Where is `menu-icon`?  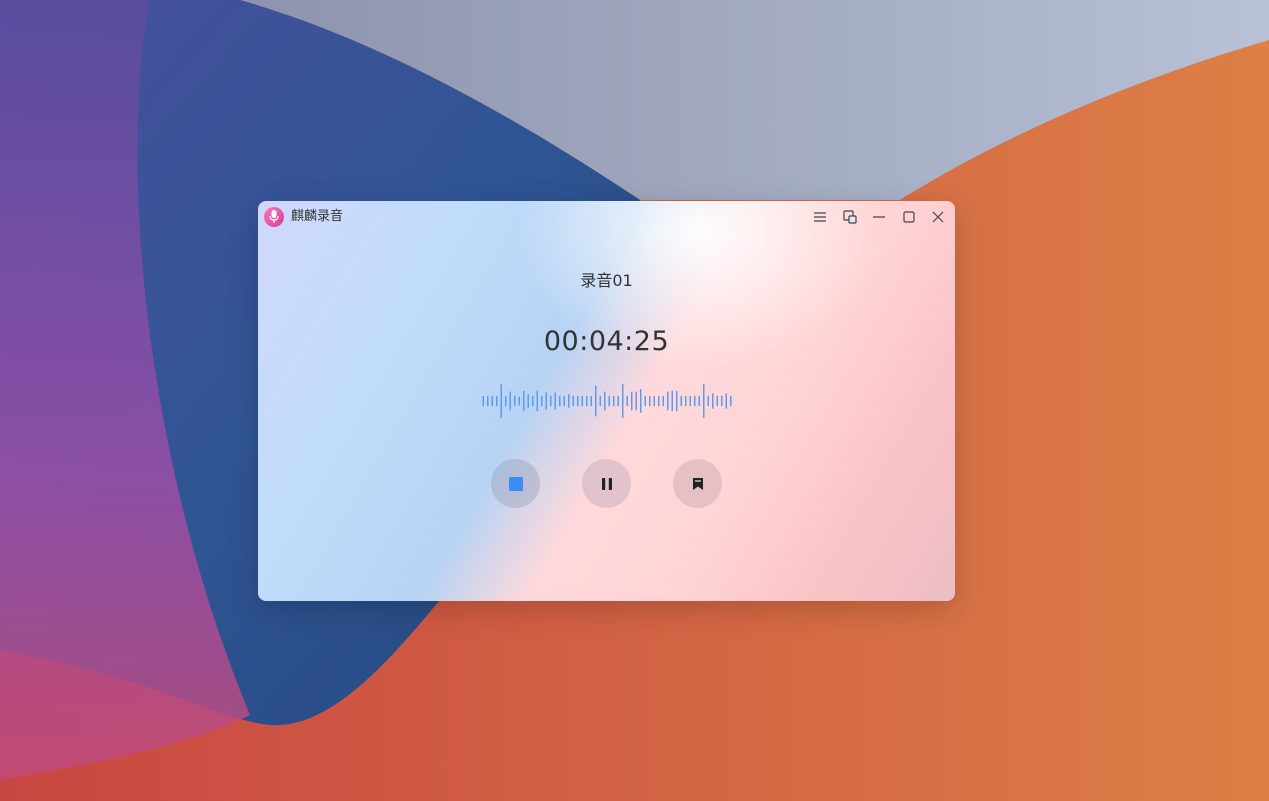
menu-icon is located at coordinates (820, 217).